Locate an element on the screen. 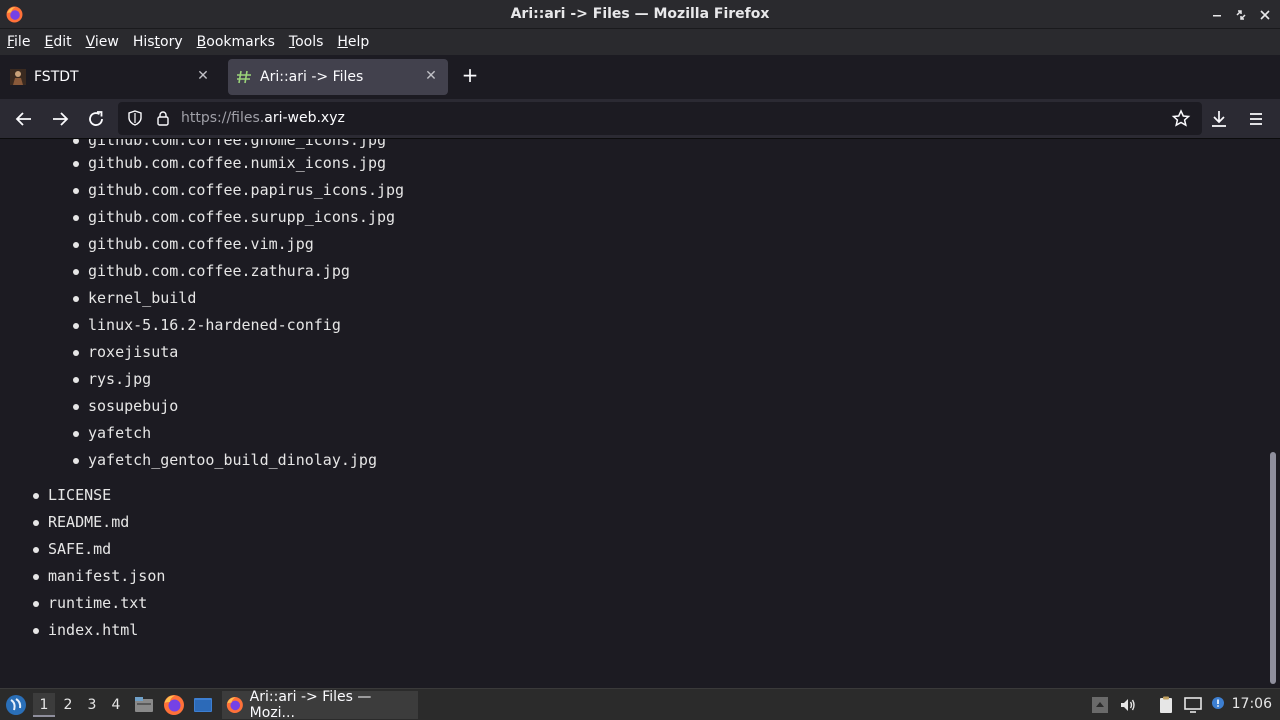  list-item: yafetch_gentoo_build_dinolay.jpg is located at coordinates (225, 460).